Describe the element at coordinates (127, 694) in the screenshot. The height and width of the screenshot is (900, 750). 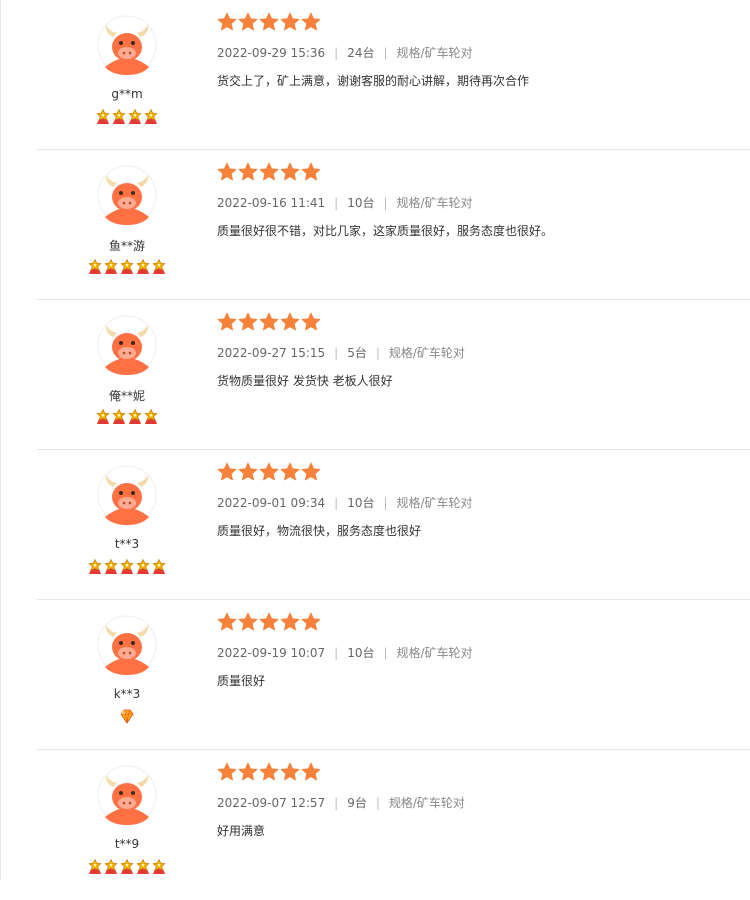
I see `reviewer-name: k**3` at that location.